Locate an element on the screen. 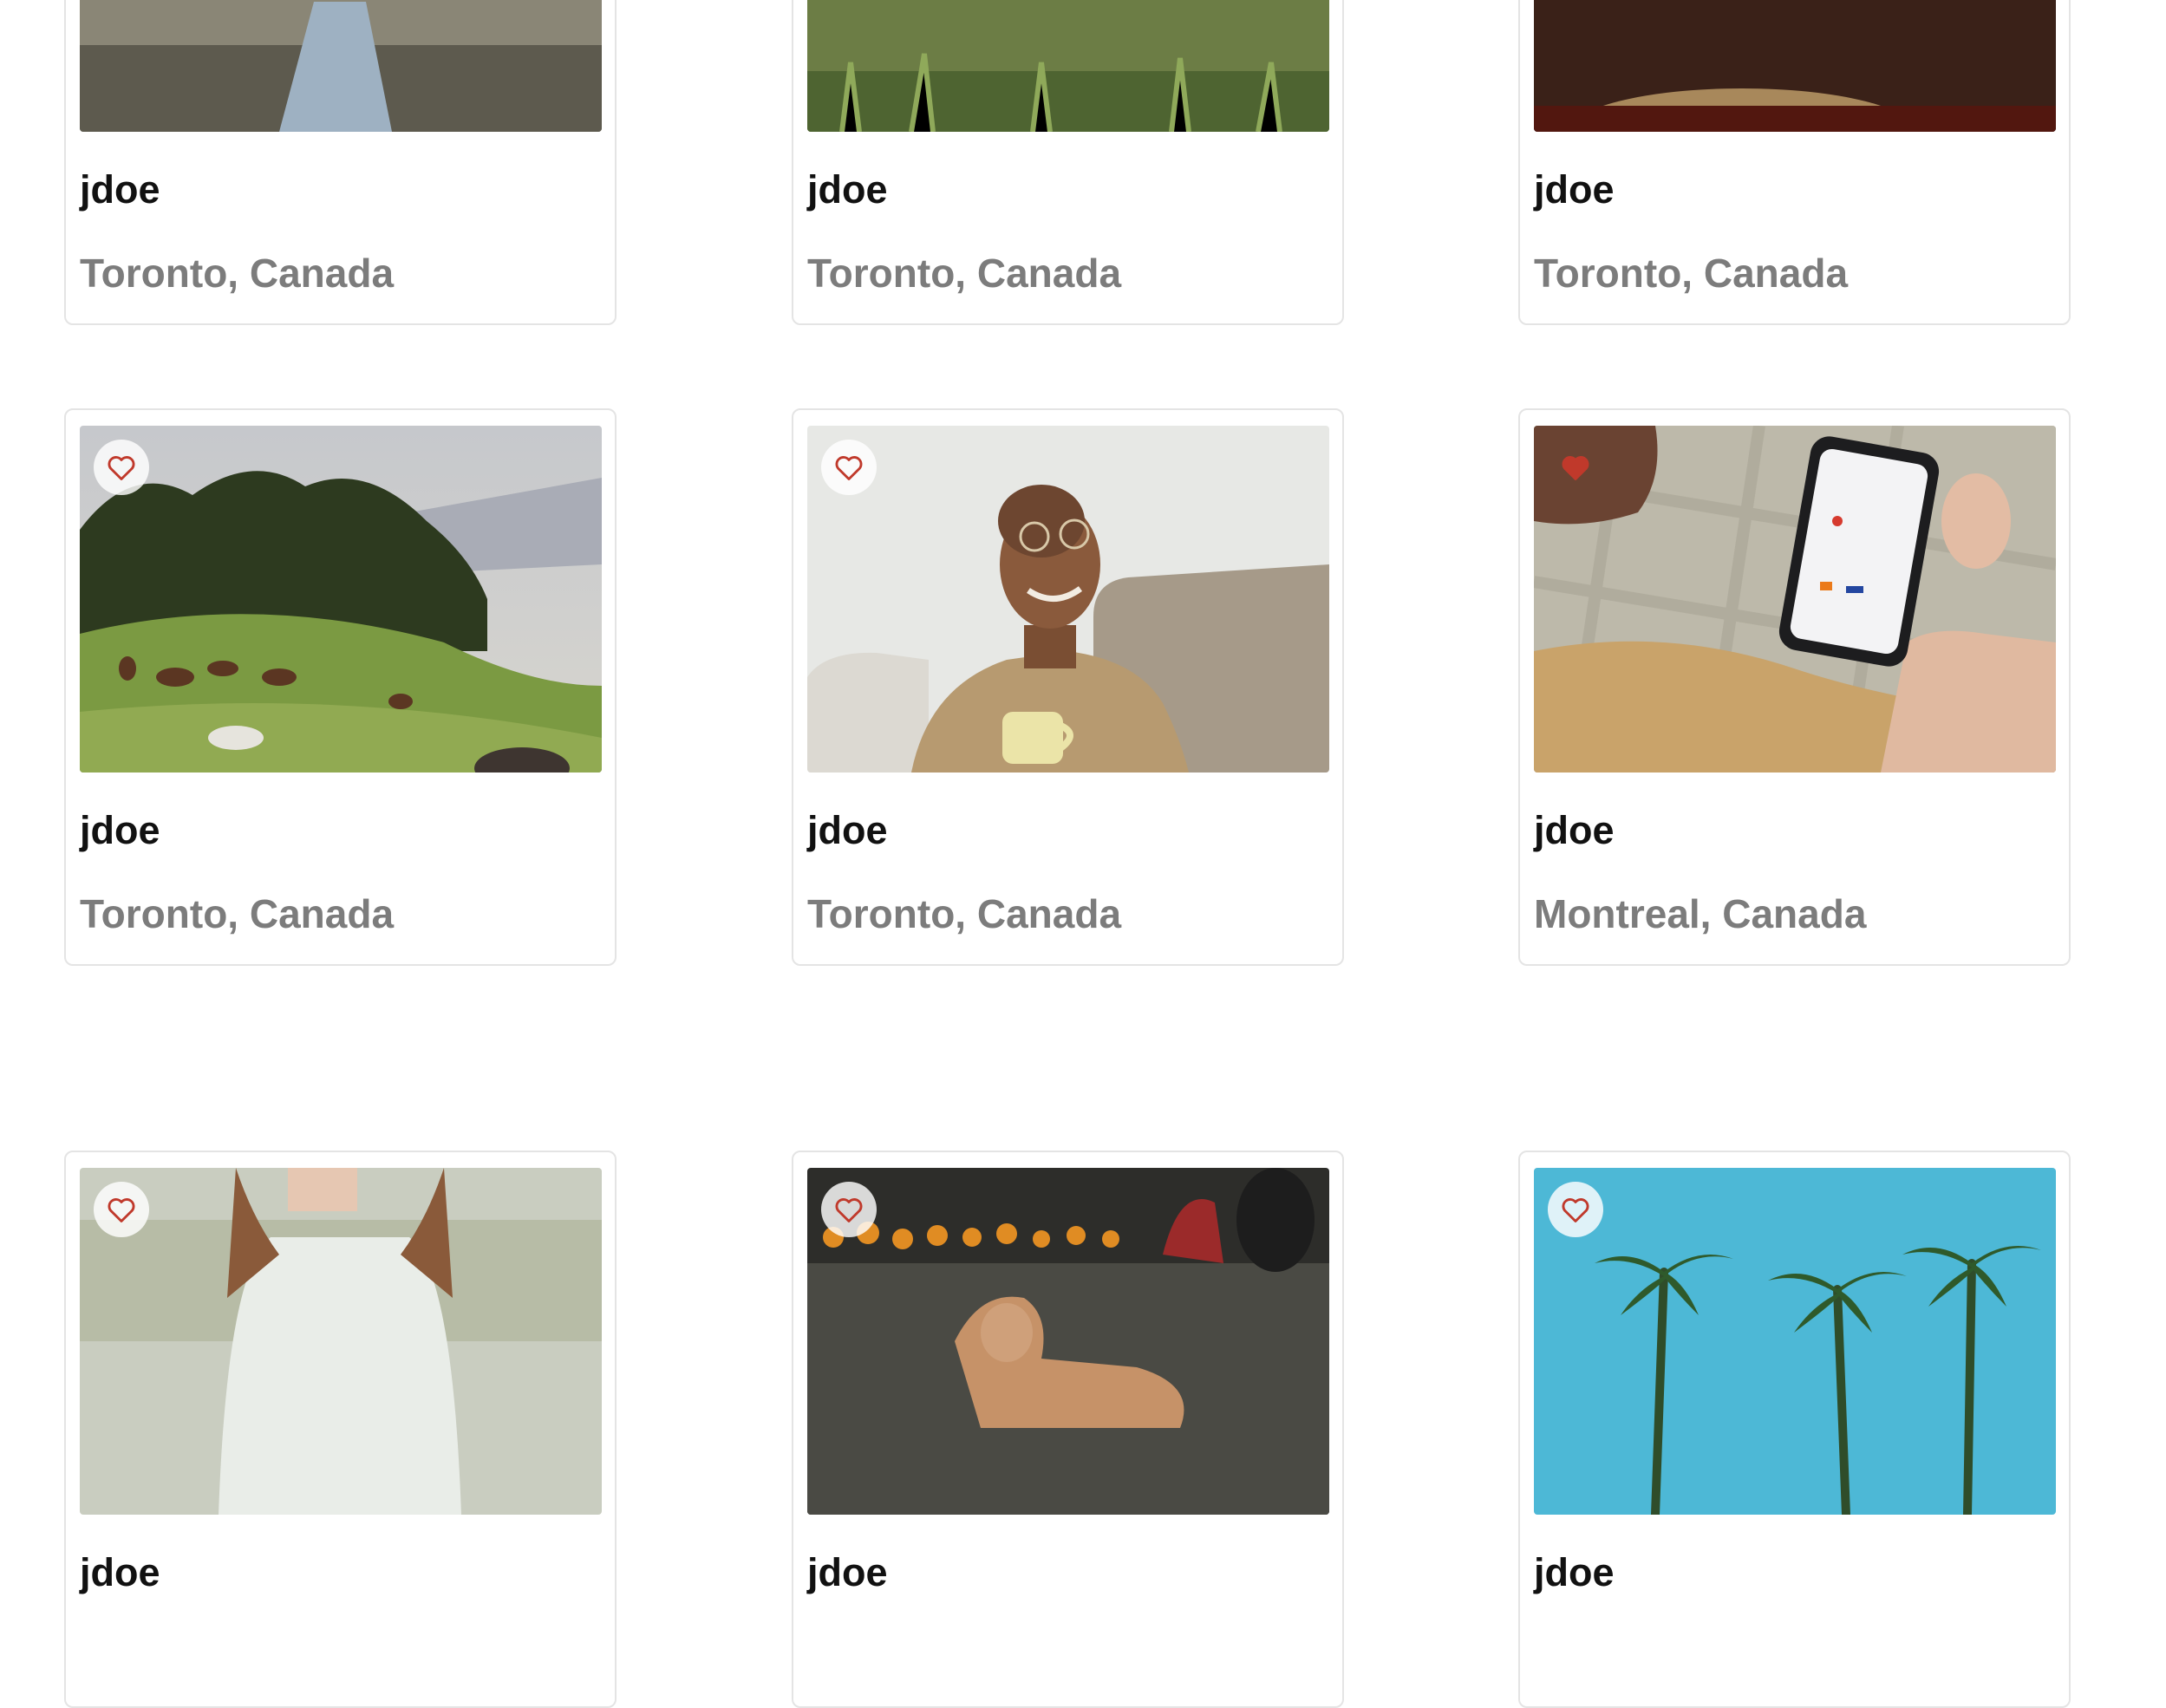  listing-location: Montreal, Canada is located at coordinates (1700, 913).